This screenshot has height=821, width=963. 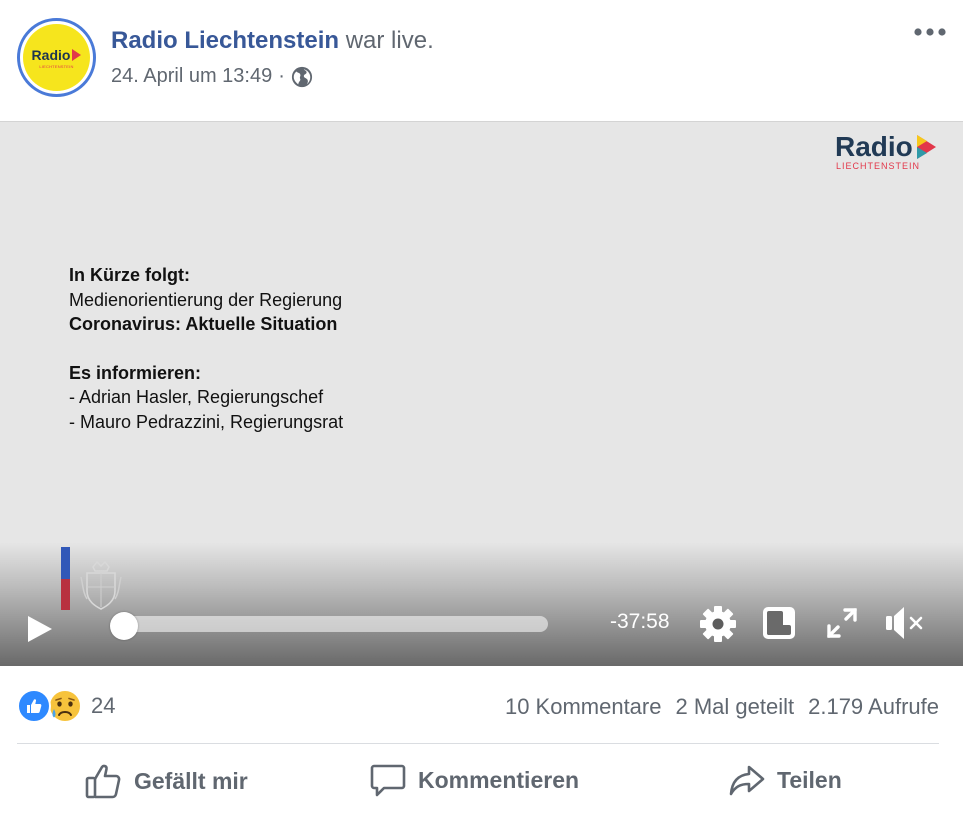 What do you see at coordinates (206, 421) in the screenshot?
I see `slide-line: - Mauro Pedrazzini, Regierungsrat` at bounding box center [206, 421].